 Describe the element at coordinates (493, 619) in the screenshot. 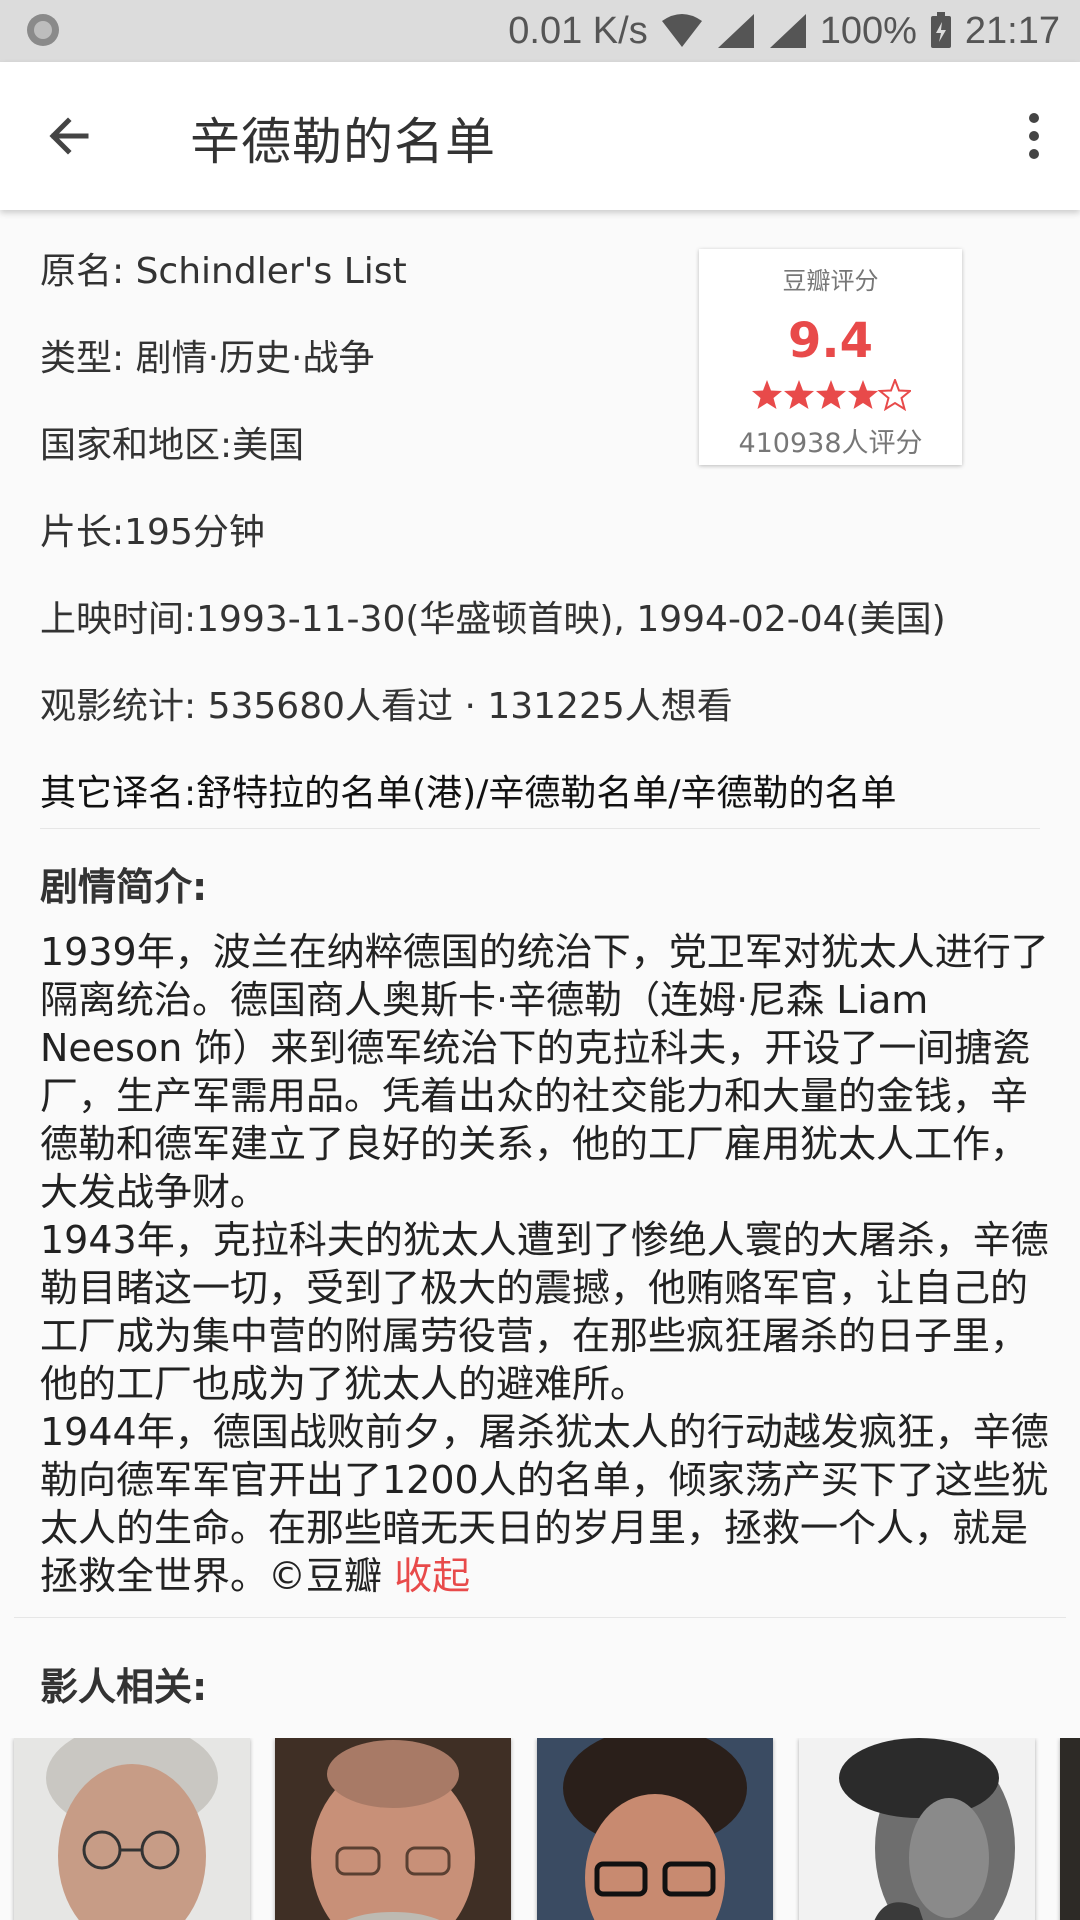

I see `release-date: 上映时间:1993-11-30(华盛顿首映), 1994-02-04(美国)` at that location.